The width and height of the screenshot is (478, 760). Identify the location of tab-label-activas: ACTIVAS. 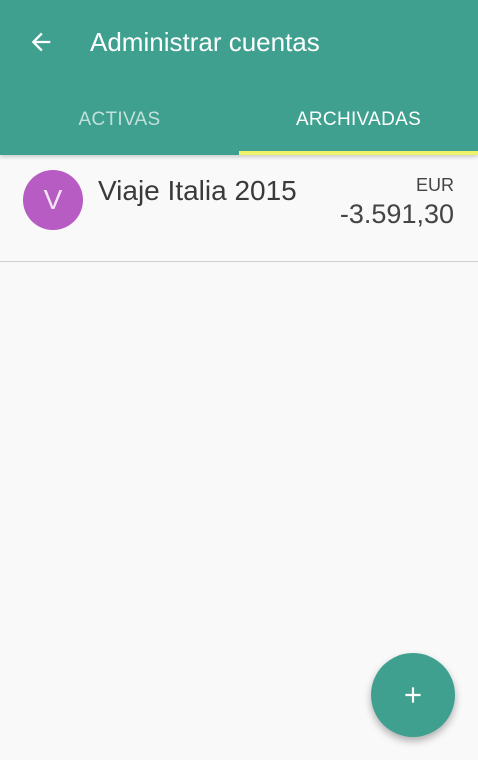
(119, 119).